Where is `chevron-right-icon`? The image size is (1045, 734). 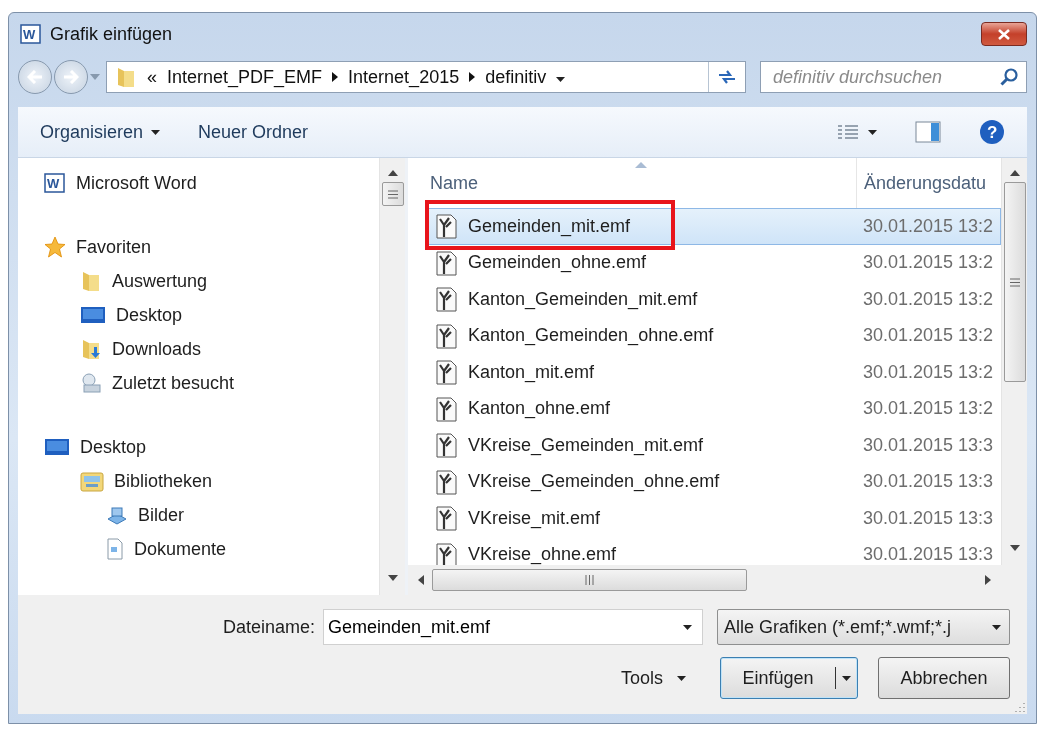 chevron-right-icon is located at coordinates (335, 77).